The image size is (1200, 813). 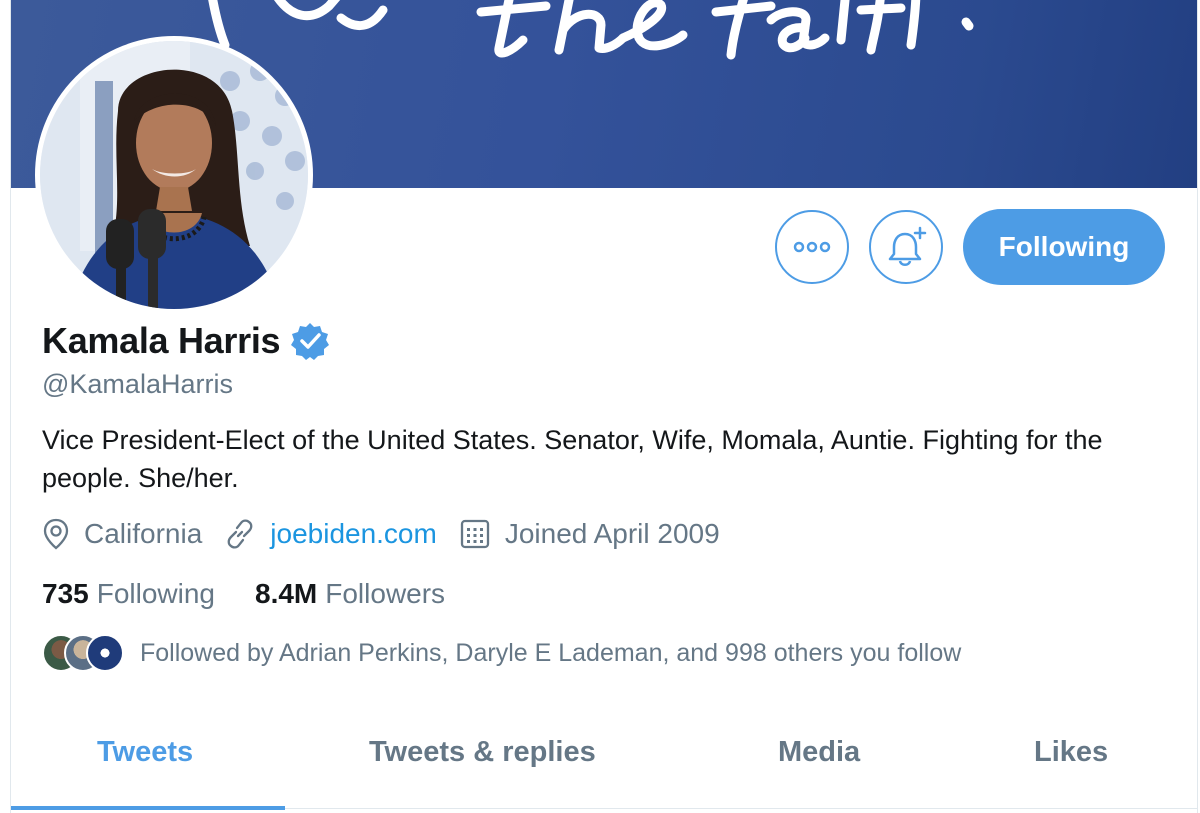 I want to click on profile-tabs: Tweets Tweets & replies Media Likes, so click(x=604, y=764).